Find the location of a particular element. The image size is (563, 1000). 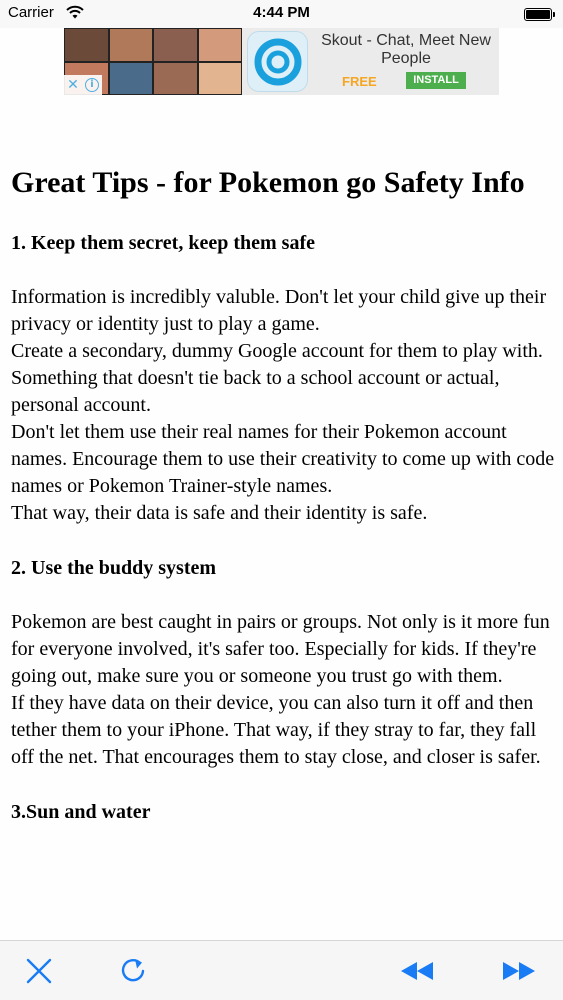

battery-icon is located at coordinates (539, 14).